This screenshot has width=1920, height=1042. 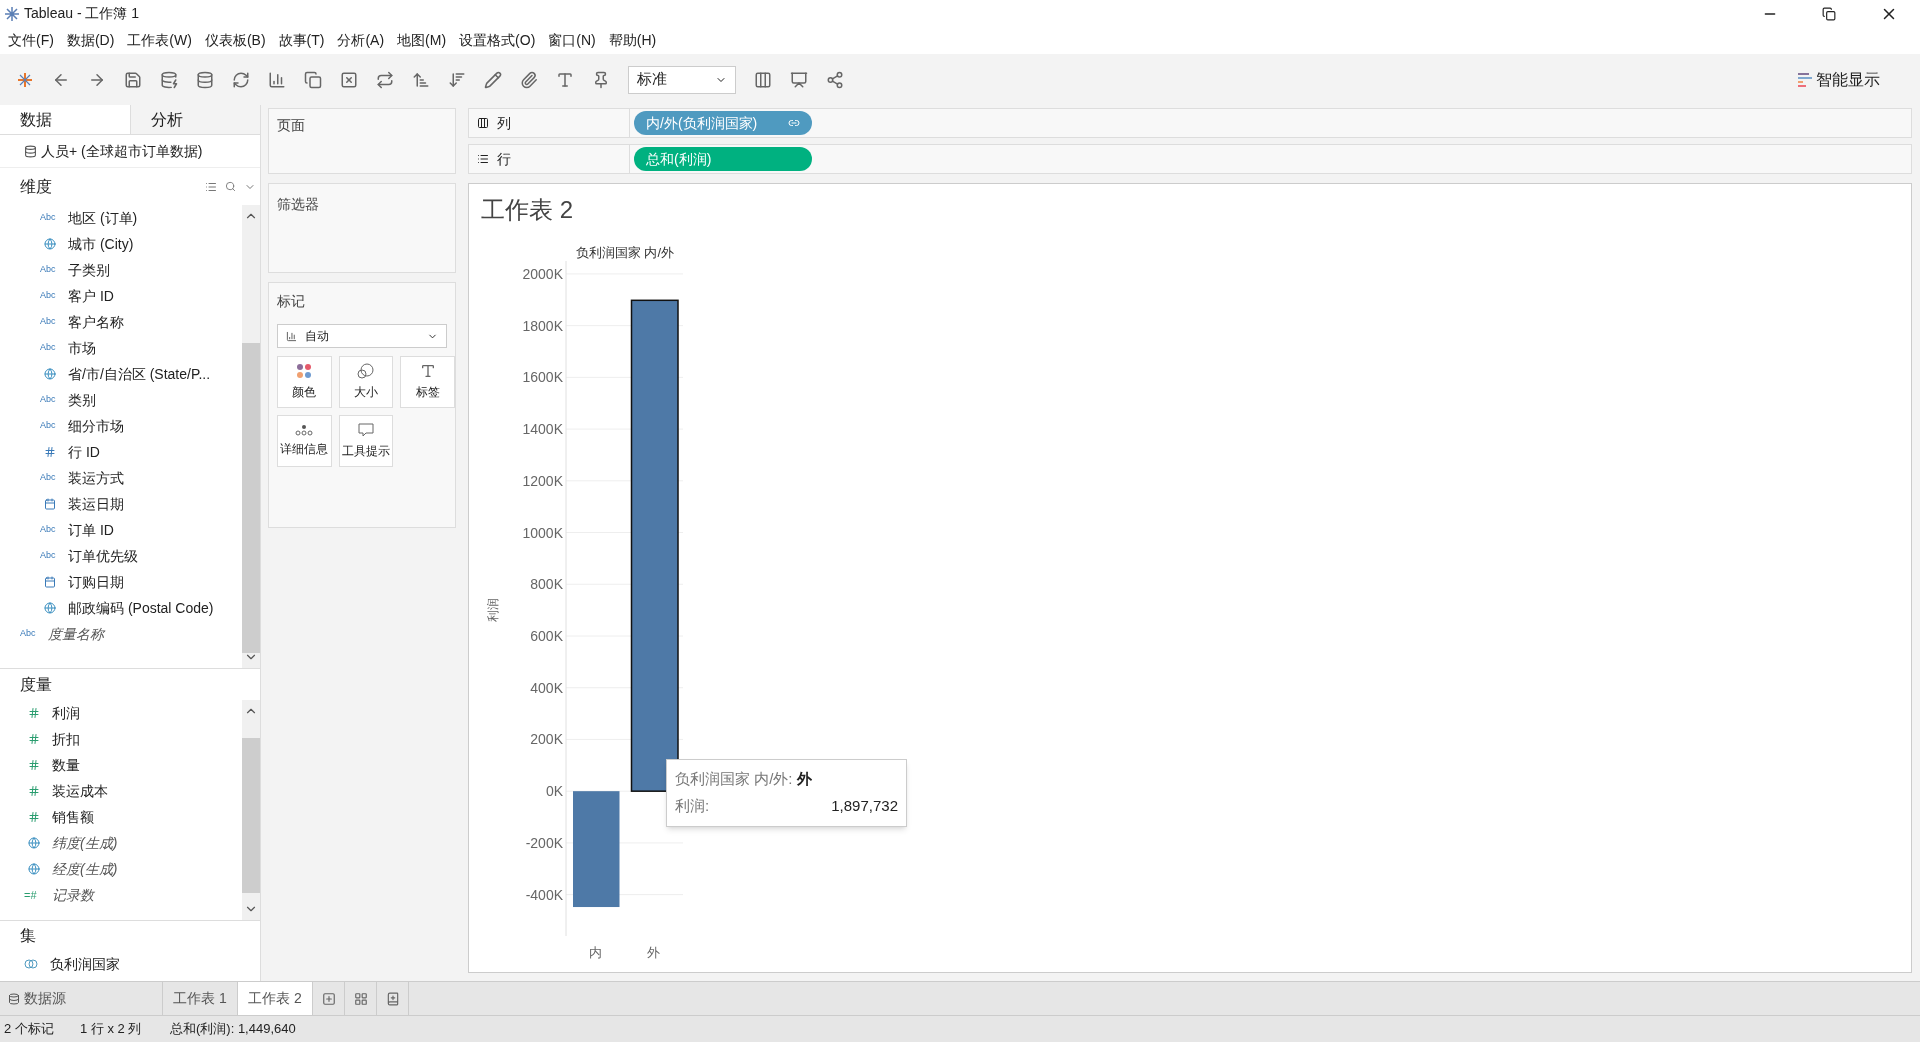 What do you see at coordinates (66, 765) in the screenshot?
I see `field-item: 数量` at bounding box center [66, 765].